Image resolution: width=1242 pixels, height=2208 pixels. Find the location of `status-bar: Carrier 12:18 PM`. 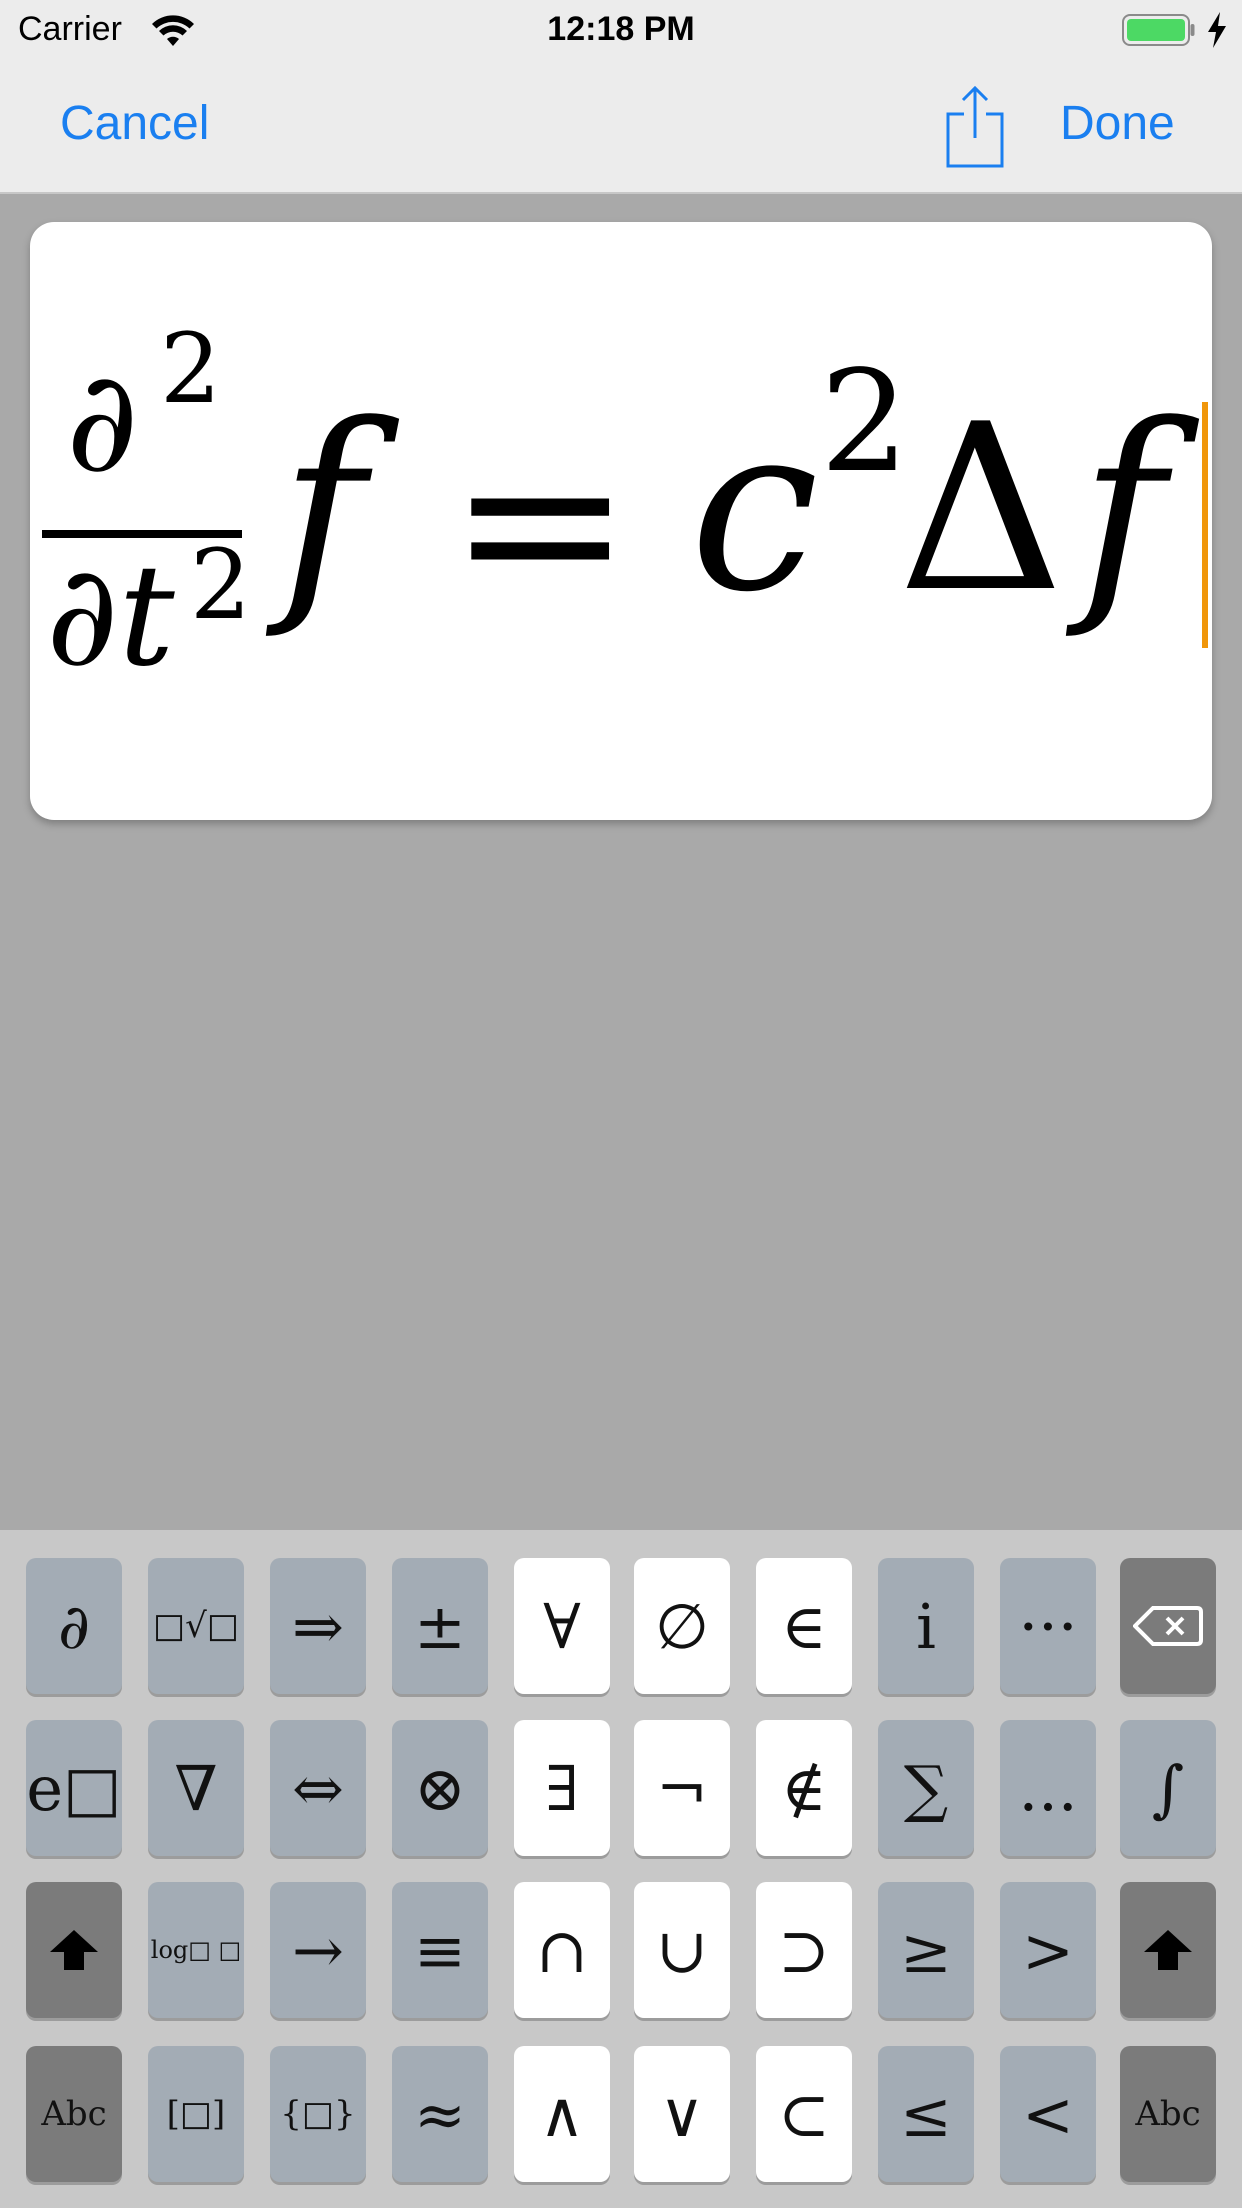

status-bar: Carrier 12:18 PM is located at coordinates (621, 31).